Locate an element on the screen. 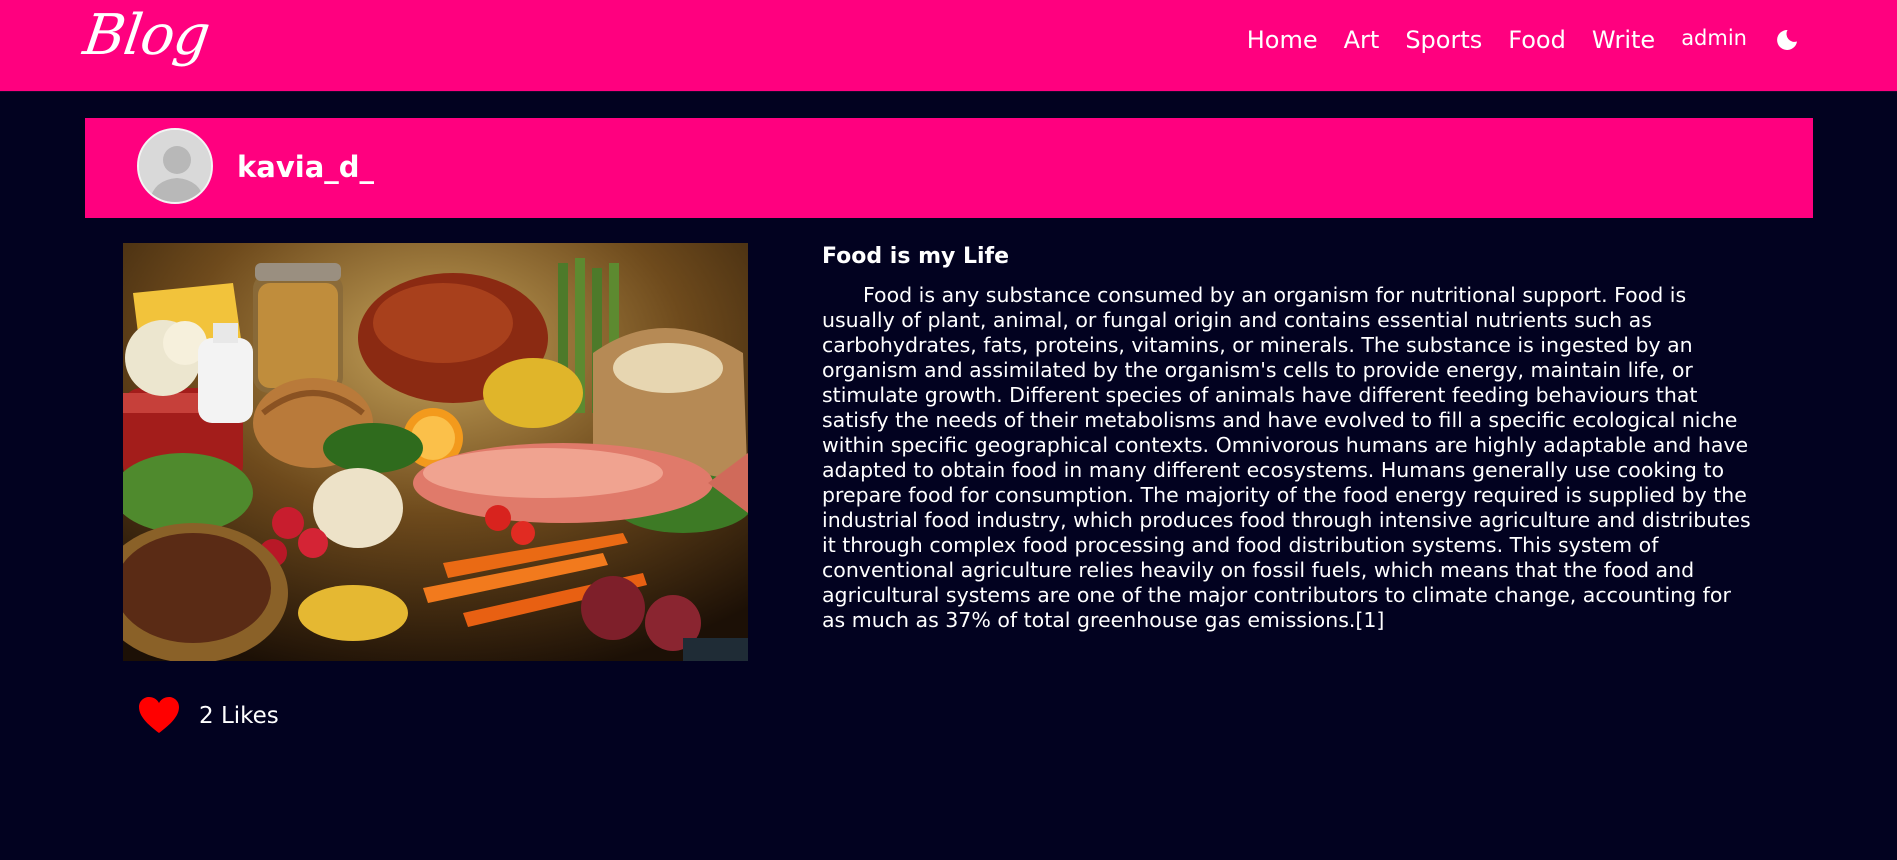 This screenshot has width=1897, height=860. heart-icon is located at coordinates (159, 715).